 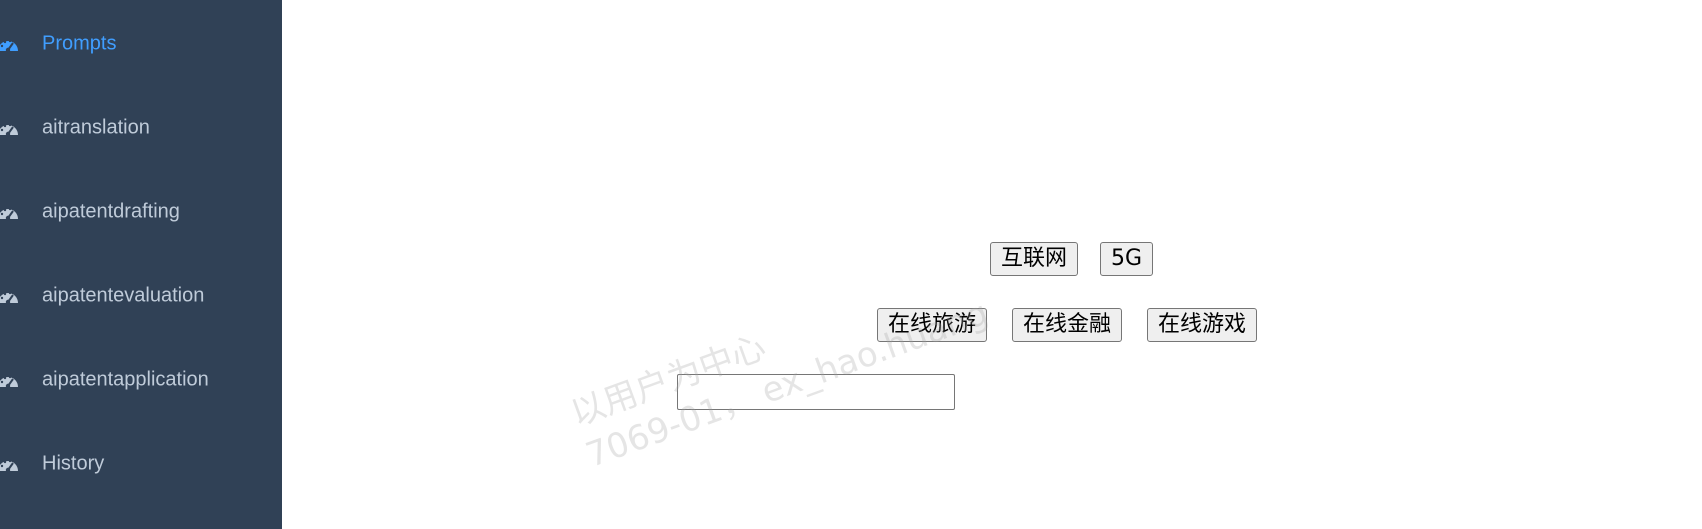 What do you see at coordinates (96, 127) in the screenshot?
I see `sidebar-item-label: aitranslation` at bounding box center [96, 127].